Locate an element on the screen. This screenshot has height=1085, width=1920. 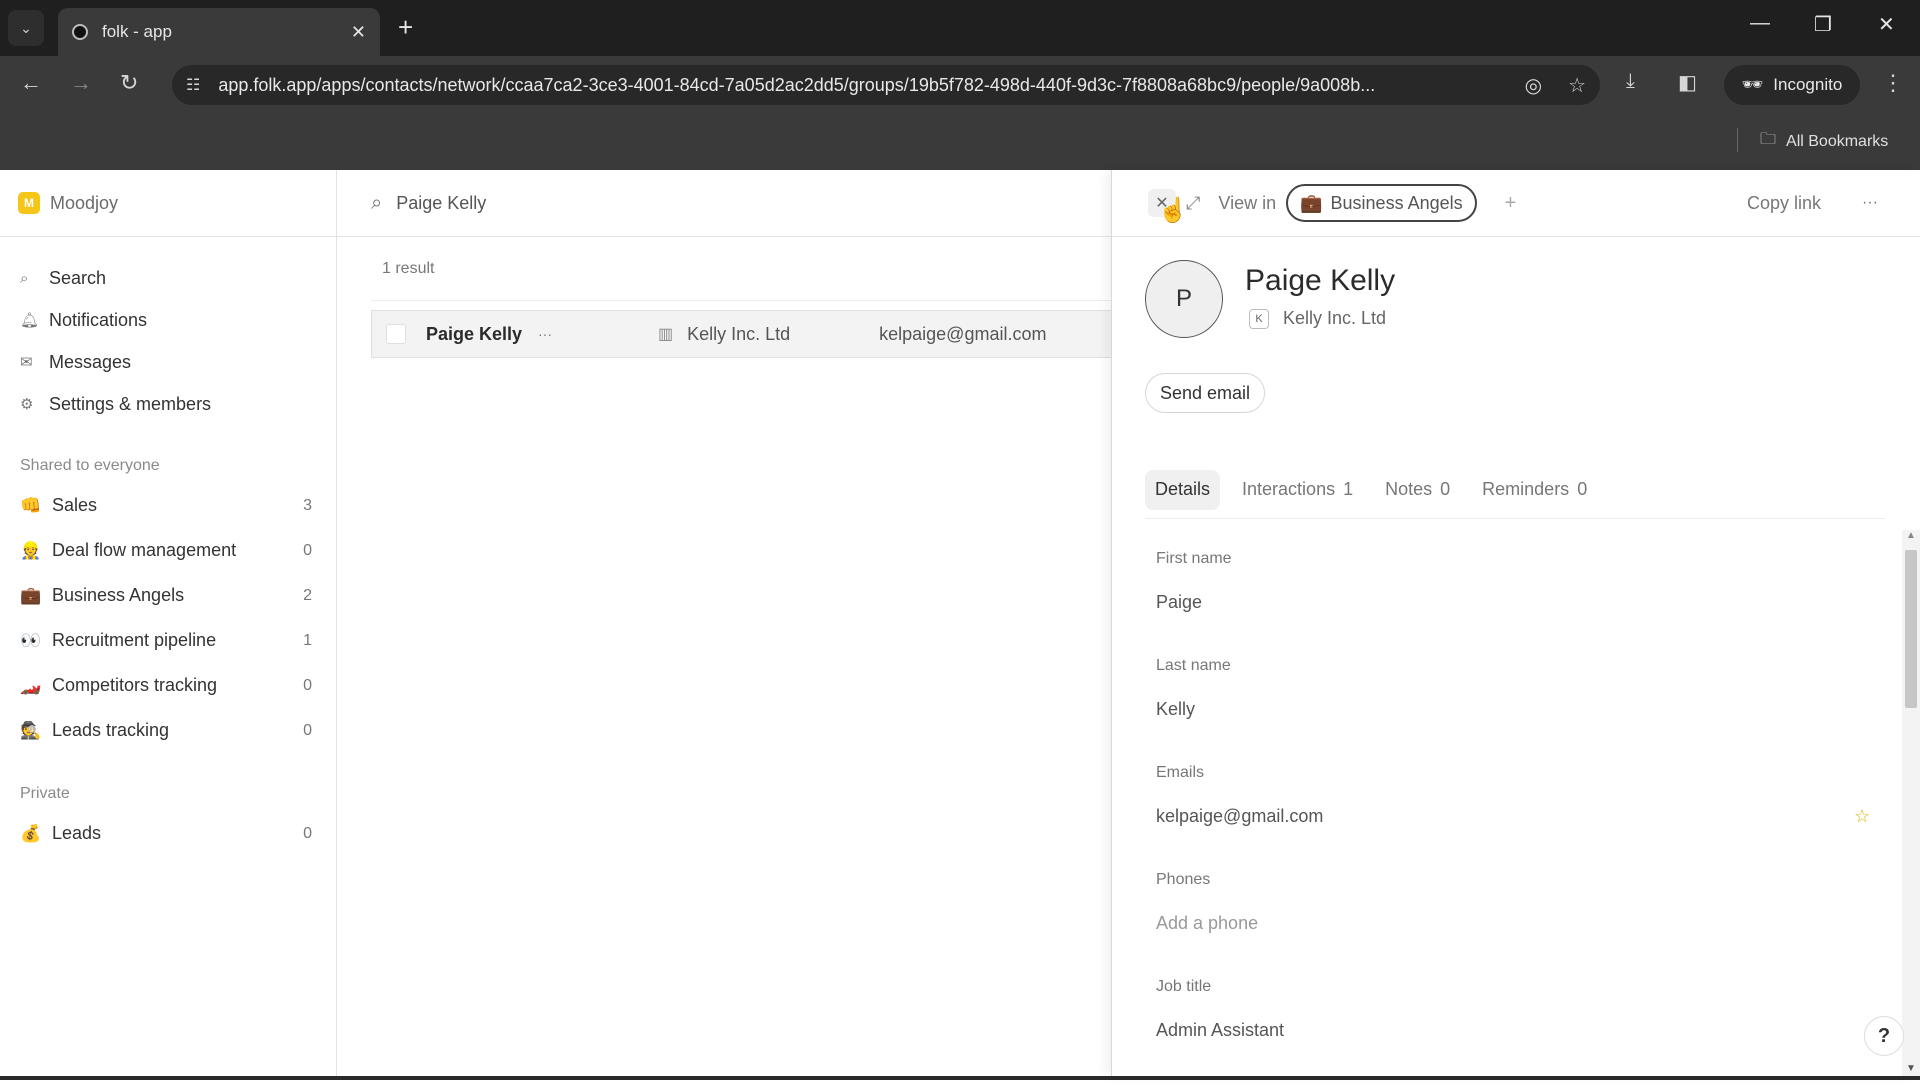
incognito-badge: 🕶 Incognito is located at coordinates (1792, 85).